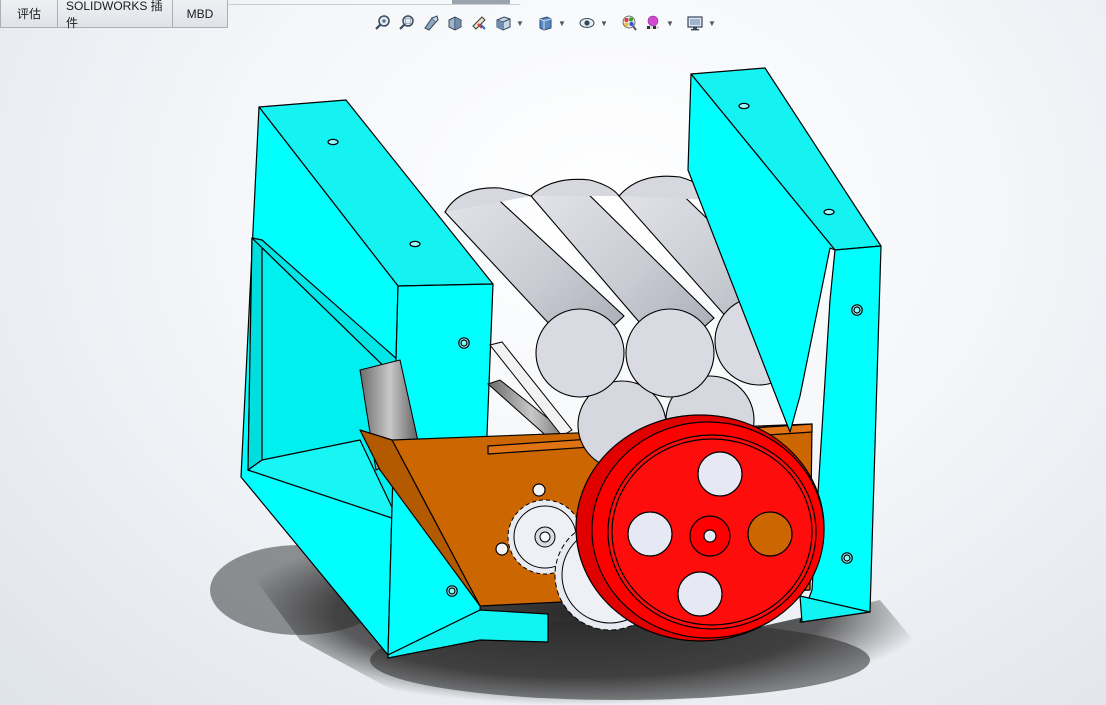 This screenshot has width=1106, height=705. I want to click on red-pulley-wheel, so click(700, 528).